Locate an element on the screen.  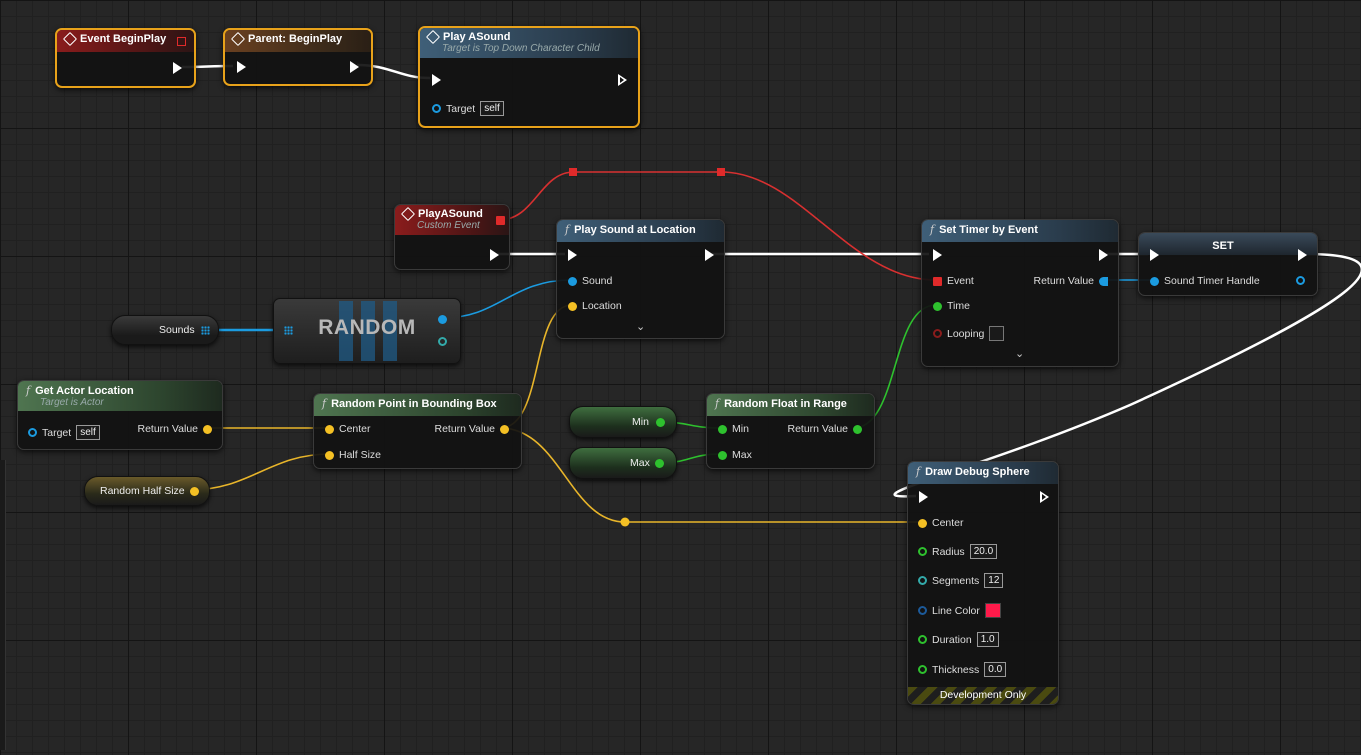
event-beginplay-node: Event BeginPlay is located at coordinates (125, 58).